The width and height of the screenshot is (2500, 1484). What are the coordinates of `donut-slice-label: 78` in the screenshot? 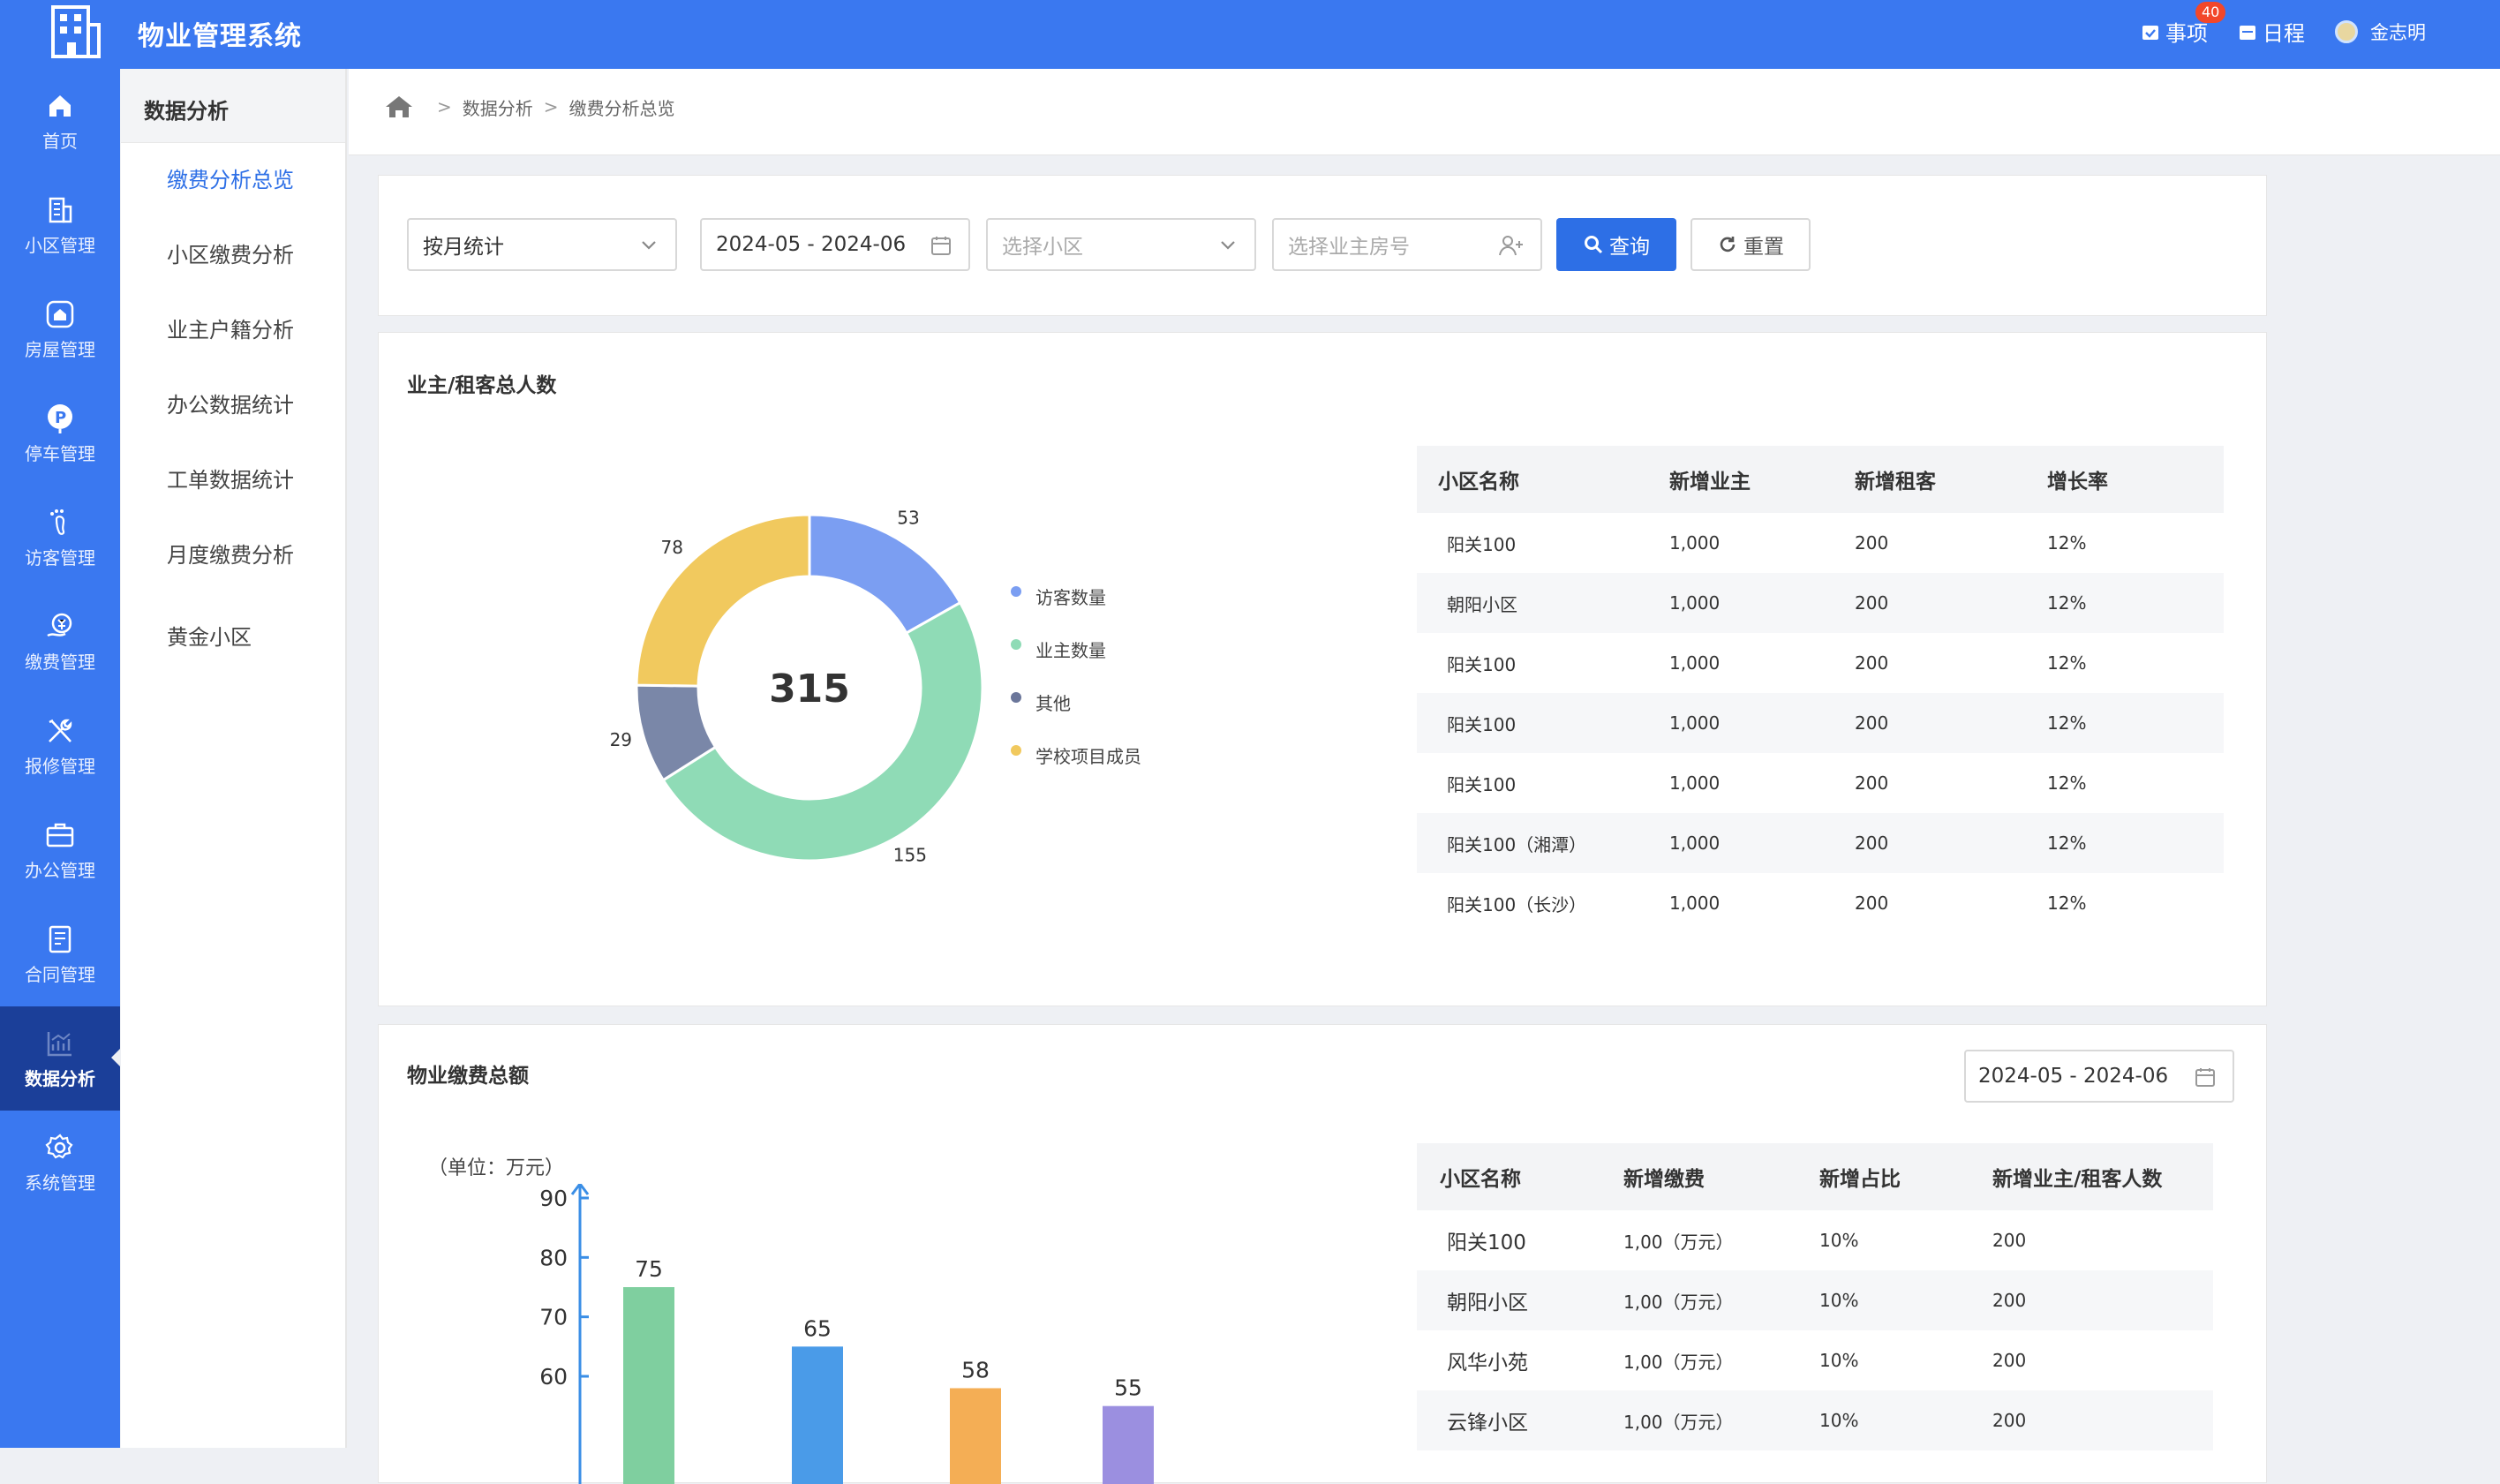 It's located at (671, 547).